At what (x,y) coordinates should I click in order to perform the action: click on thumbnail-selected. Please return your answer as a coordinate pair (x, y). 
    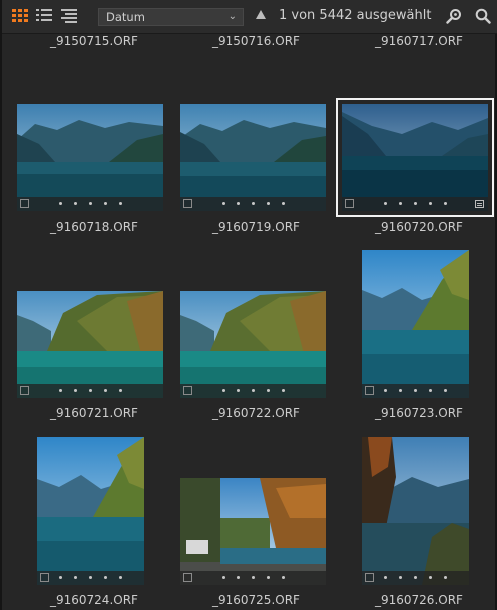
    Looking at the image, I should click on (415, 157).